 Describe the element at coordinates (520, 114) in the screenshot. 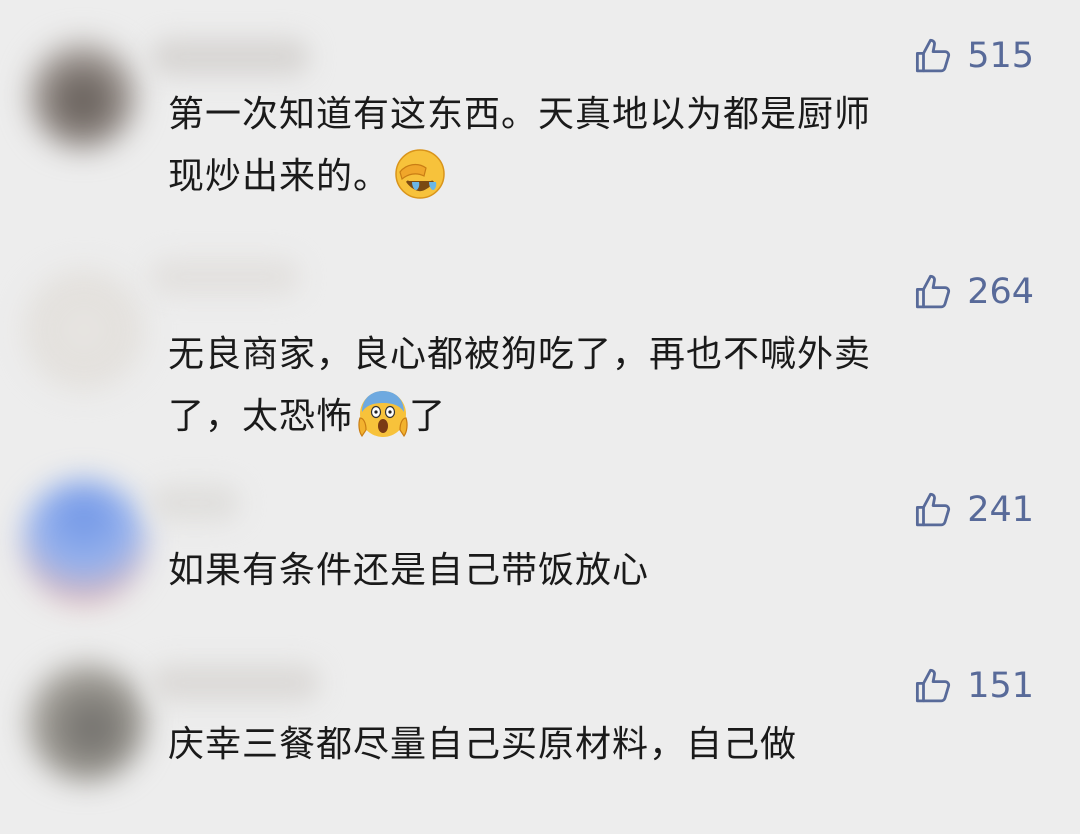

I see `comment-line: 第一次知道有这东西。天真地以为都是厨师` at that location.